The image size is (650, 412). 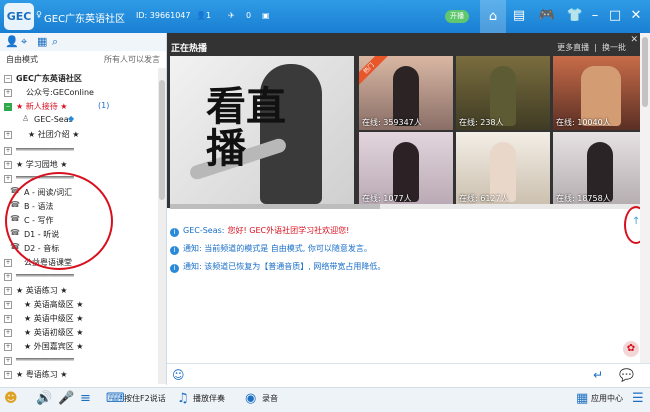 What do you see at coordinates (115, 398) in the screenshot?
I see `keyboard-icon: ⌨` at bounding box center [115, 398].